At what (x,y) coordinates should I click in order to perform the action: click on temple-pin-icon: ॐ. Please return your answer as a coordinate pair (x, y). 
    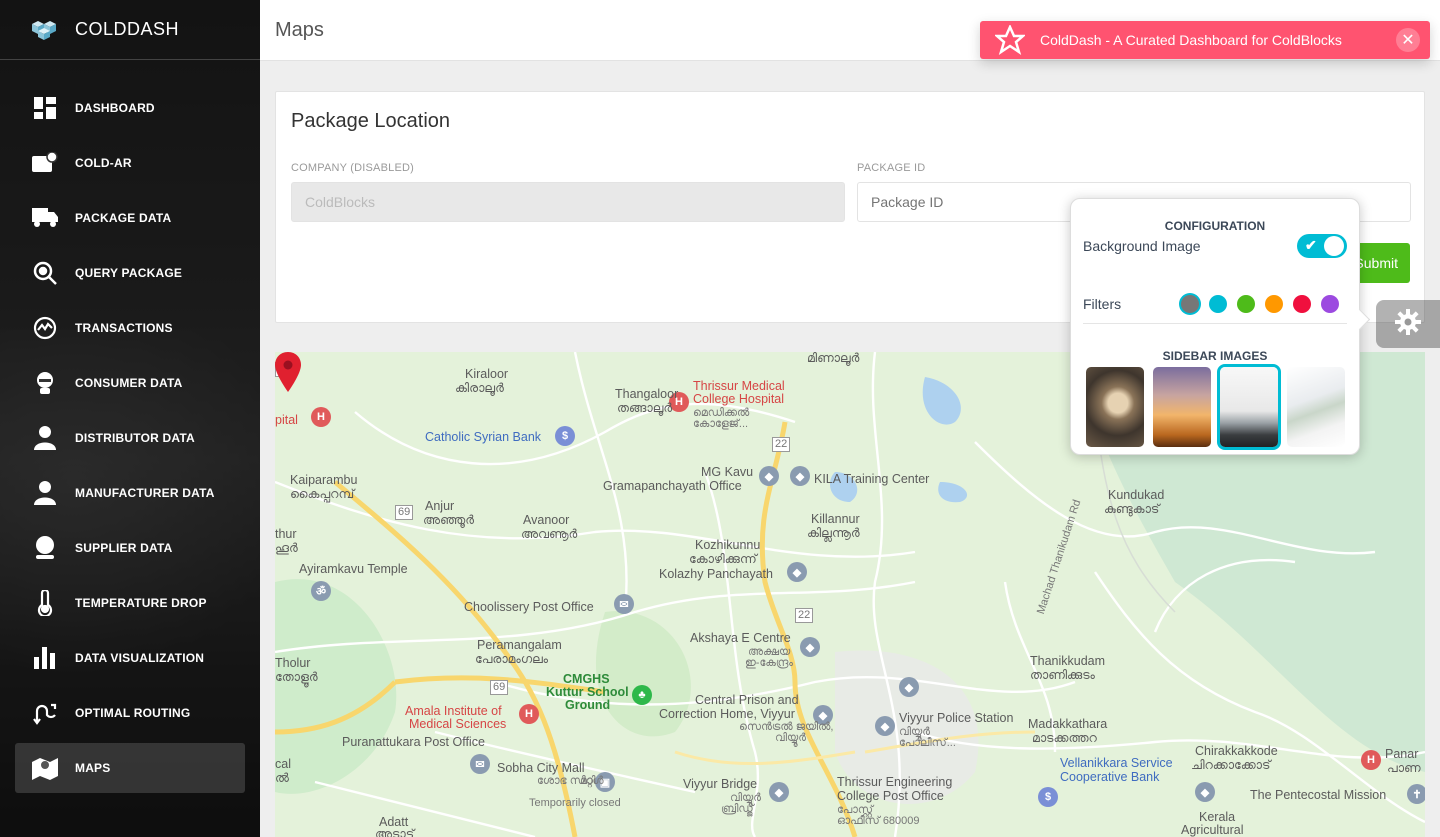
    Looking at the image, I should click on (321, 591).